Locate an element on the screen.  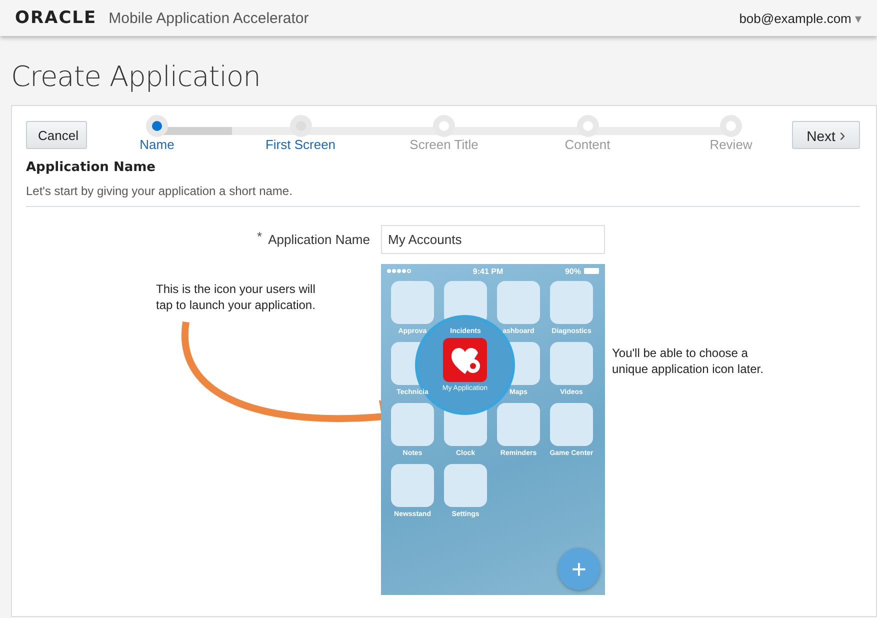
signal-icon is located at coordinates (399, 271).